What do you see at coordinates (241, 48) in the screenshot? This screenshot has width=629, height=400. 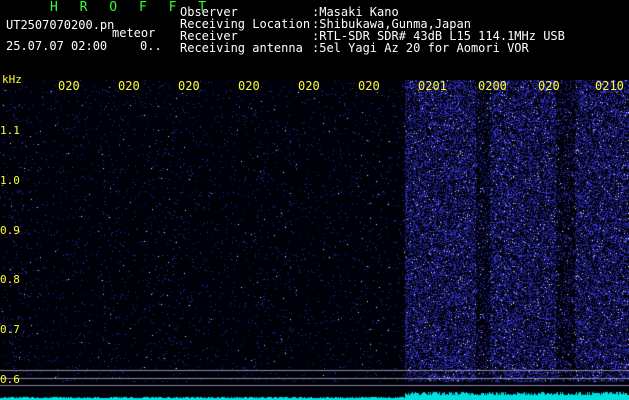 I see `antenna-label: Receiving antenna` at bounding box center [241, 48].